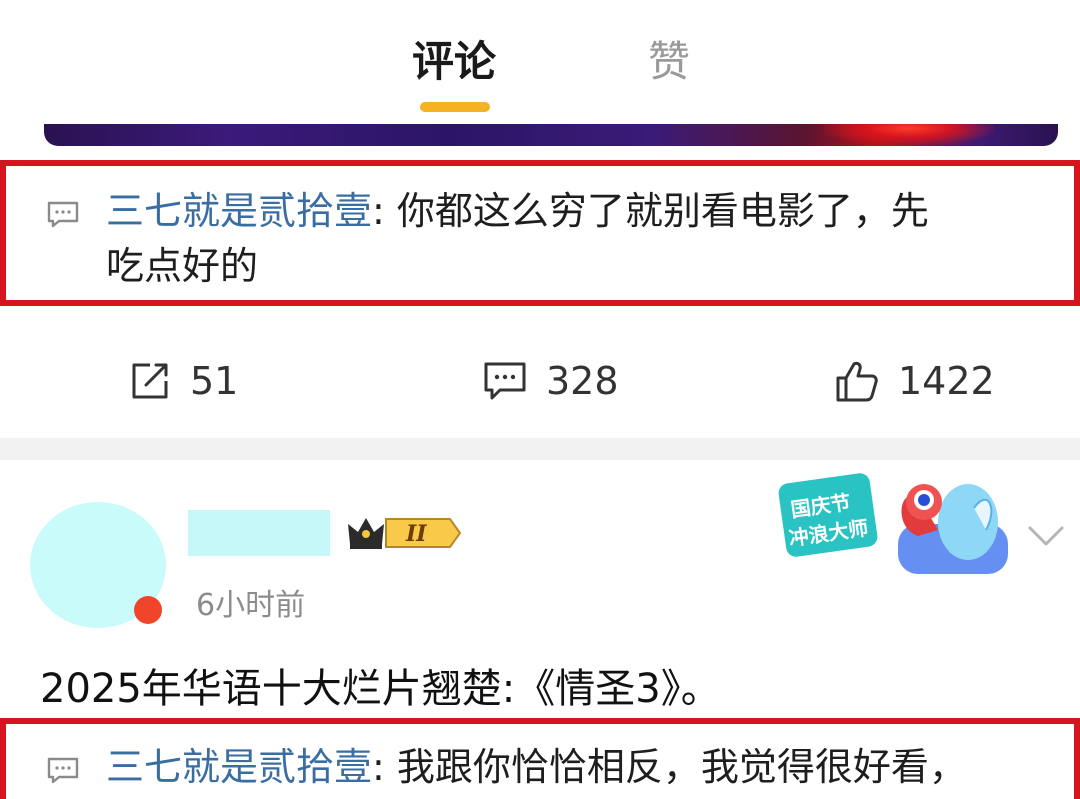  What do you see at coordinates (551, 135) in the screenshot?
I see `banner-image` at bounding box center [551, 135].